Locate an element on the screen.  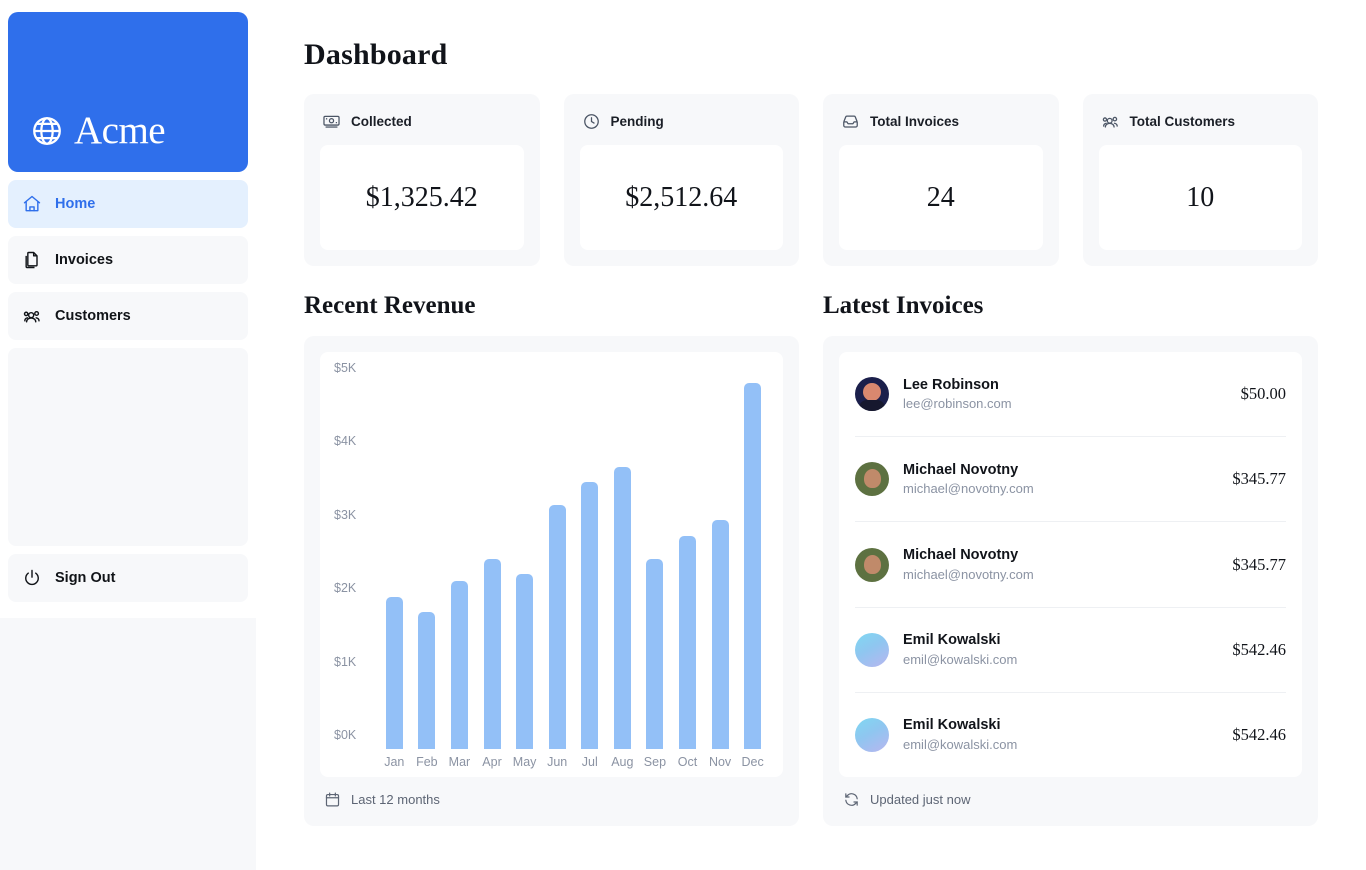
stat-card-value: 10 is located at coordinates (1200, 197).